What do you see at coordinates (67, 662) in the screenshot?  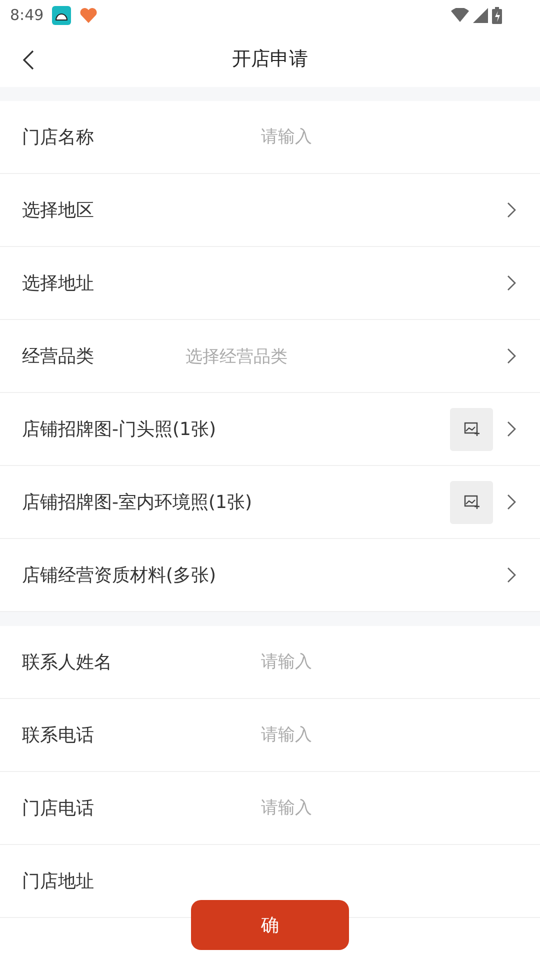 I see `field-label: 联系人姓名` at bounding box center [67, 662].